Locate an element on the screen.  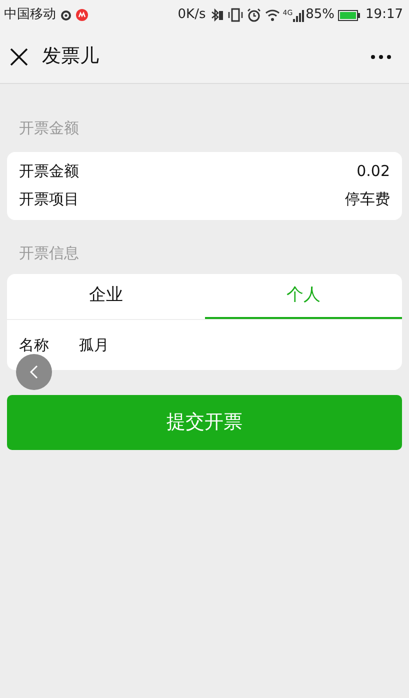
close-button is located at coordinates (19, 57).